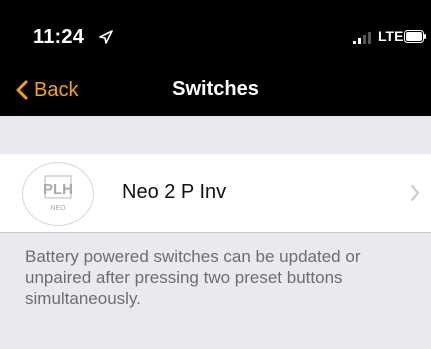  Describe the element at coordinates (174, 192) in the screenshot. I see `device-name: Neo 2 P Inv` at that location.